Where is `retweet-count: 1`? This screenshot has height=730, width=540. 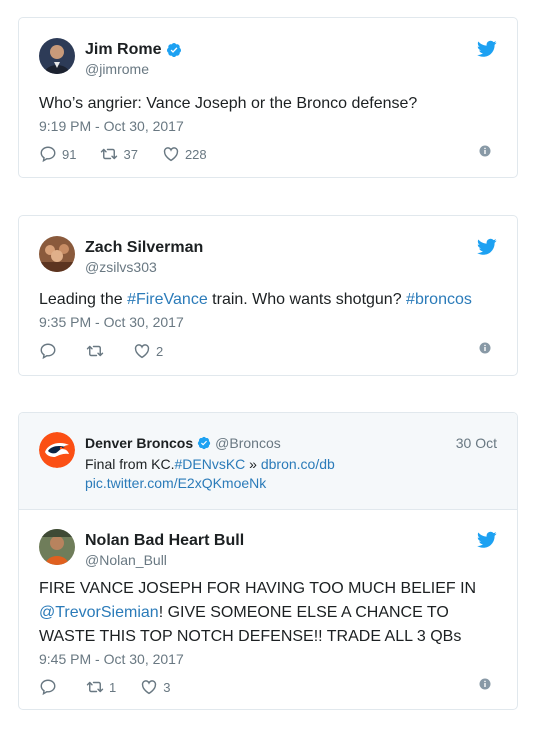
retweet-count: 1 is located at coordinates (113, 687).